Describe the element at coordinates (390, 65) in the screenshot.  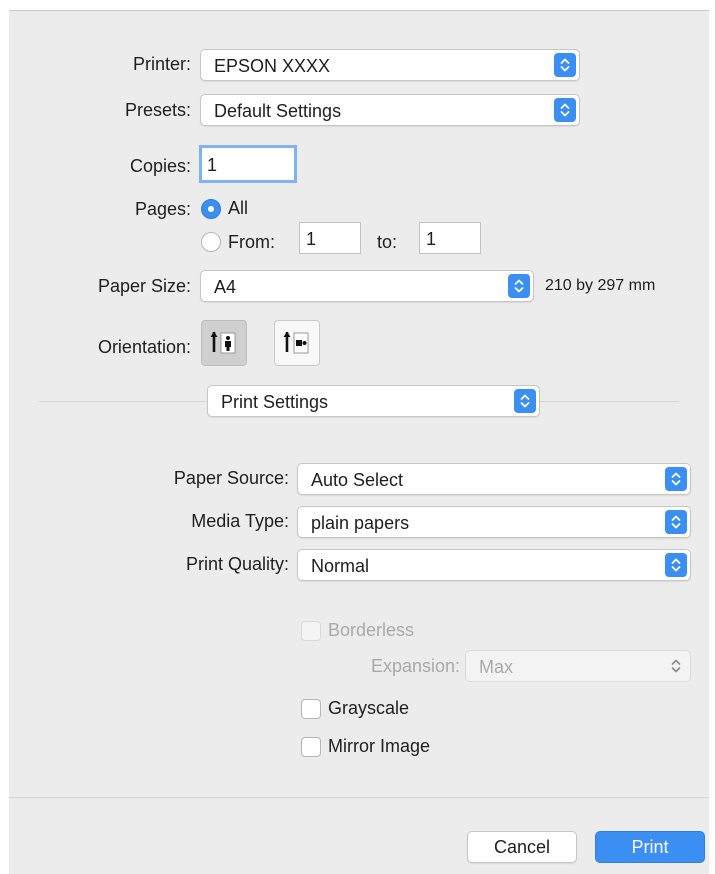
I see `printer-popup: EPSON XXXX` at that location.